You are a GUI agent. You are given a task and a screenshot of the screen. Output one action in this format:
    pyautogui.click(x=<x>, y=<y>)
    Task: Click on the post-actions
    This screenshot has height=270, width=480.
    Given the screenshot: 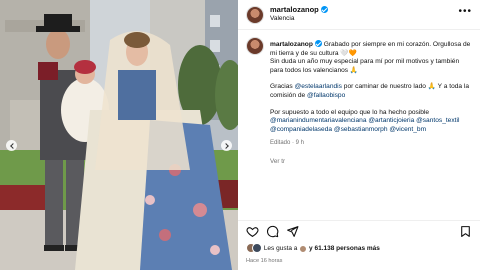 What is the action you would take?
    pyautogui.click(x=359, y=230)
    